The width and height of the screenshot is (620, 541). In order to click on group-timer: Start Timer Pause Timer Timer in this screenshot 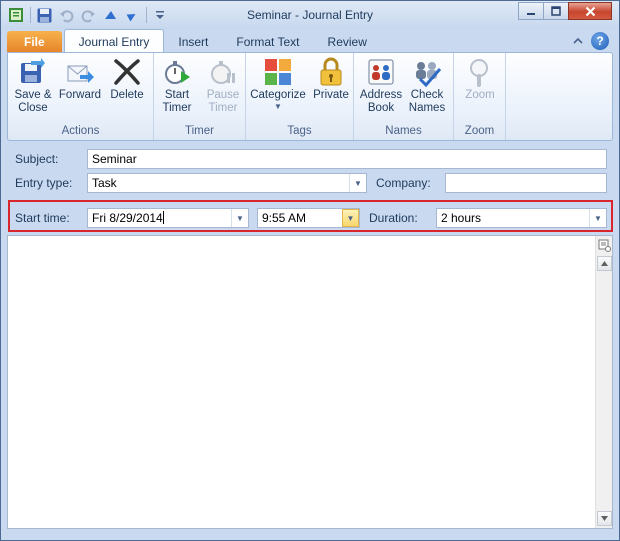, I will do `click(200, 96)`.